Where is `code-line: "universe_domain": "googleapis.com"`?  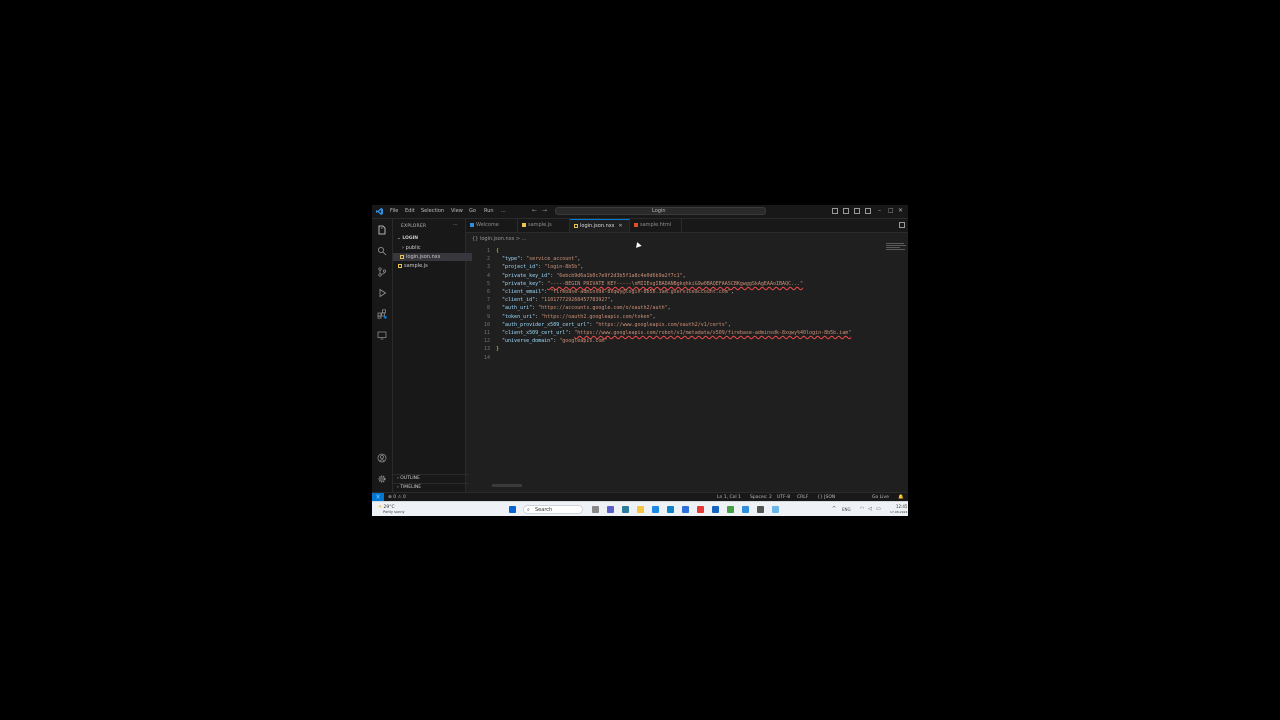 code-line: "universe_domain": "googleapis.com" is located at coordinates (551, 341).